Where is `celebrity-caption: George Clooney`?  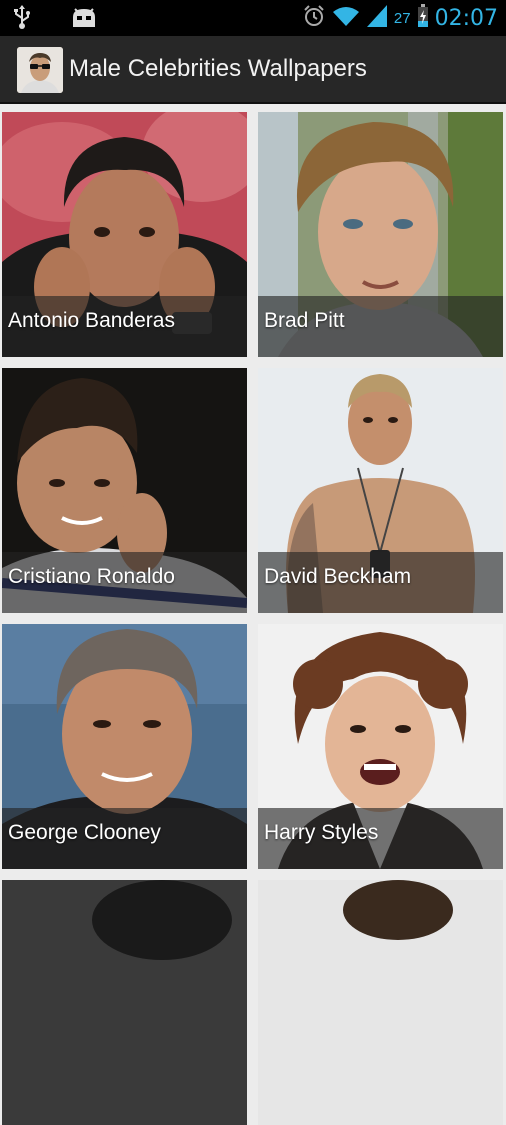
celebrity-caption: George Clooney is located at coordinates (124, 838).